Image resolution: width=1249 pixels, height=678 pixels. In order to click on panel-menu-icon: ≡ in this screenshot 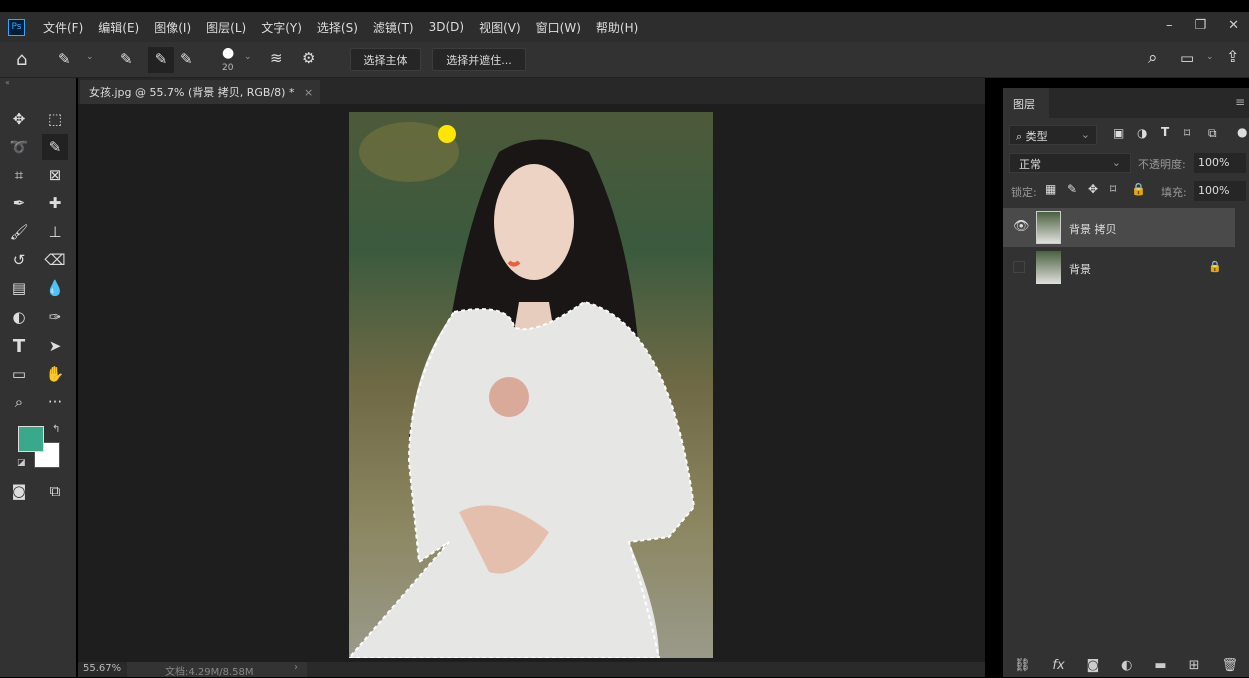, I will do `click(1240, 102)`.